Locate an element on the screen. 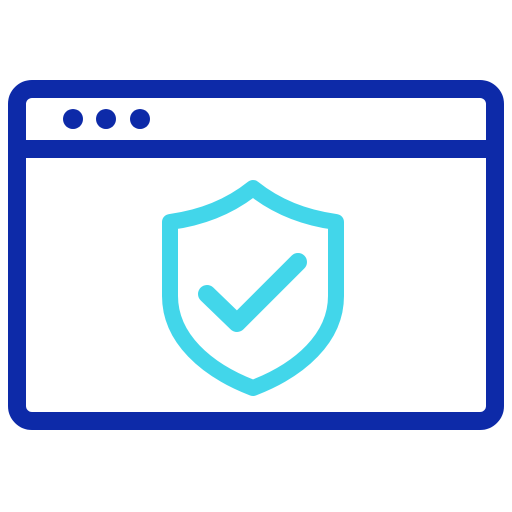 The image size is (512, 512). shield-outline is located at coordinates (253, 288).